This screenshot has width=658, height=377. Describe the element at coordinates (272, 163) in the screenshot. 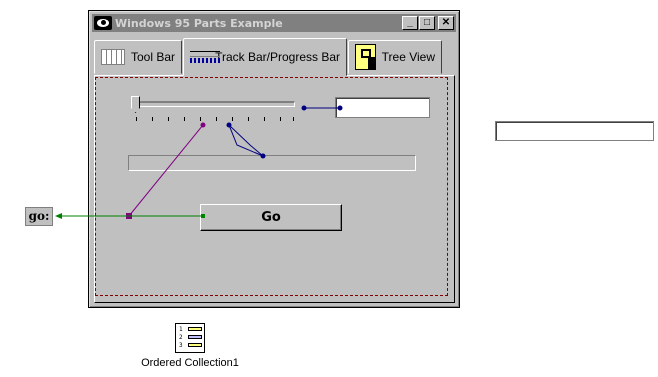

I see `progress-bar` at that location.